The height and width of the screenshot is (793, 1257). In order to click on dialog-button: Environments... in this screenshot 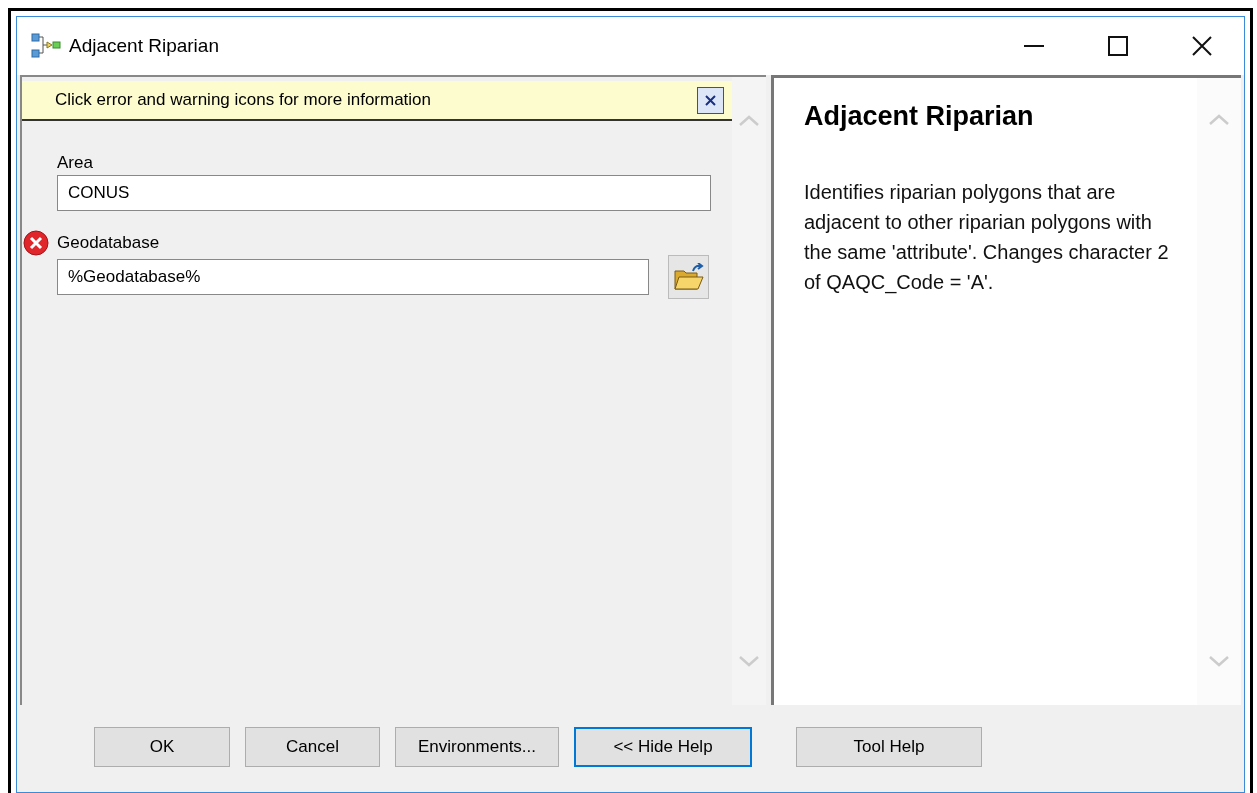, I will do `click(477, 746)`.